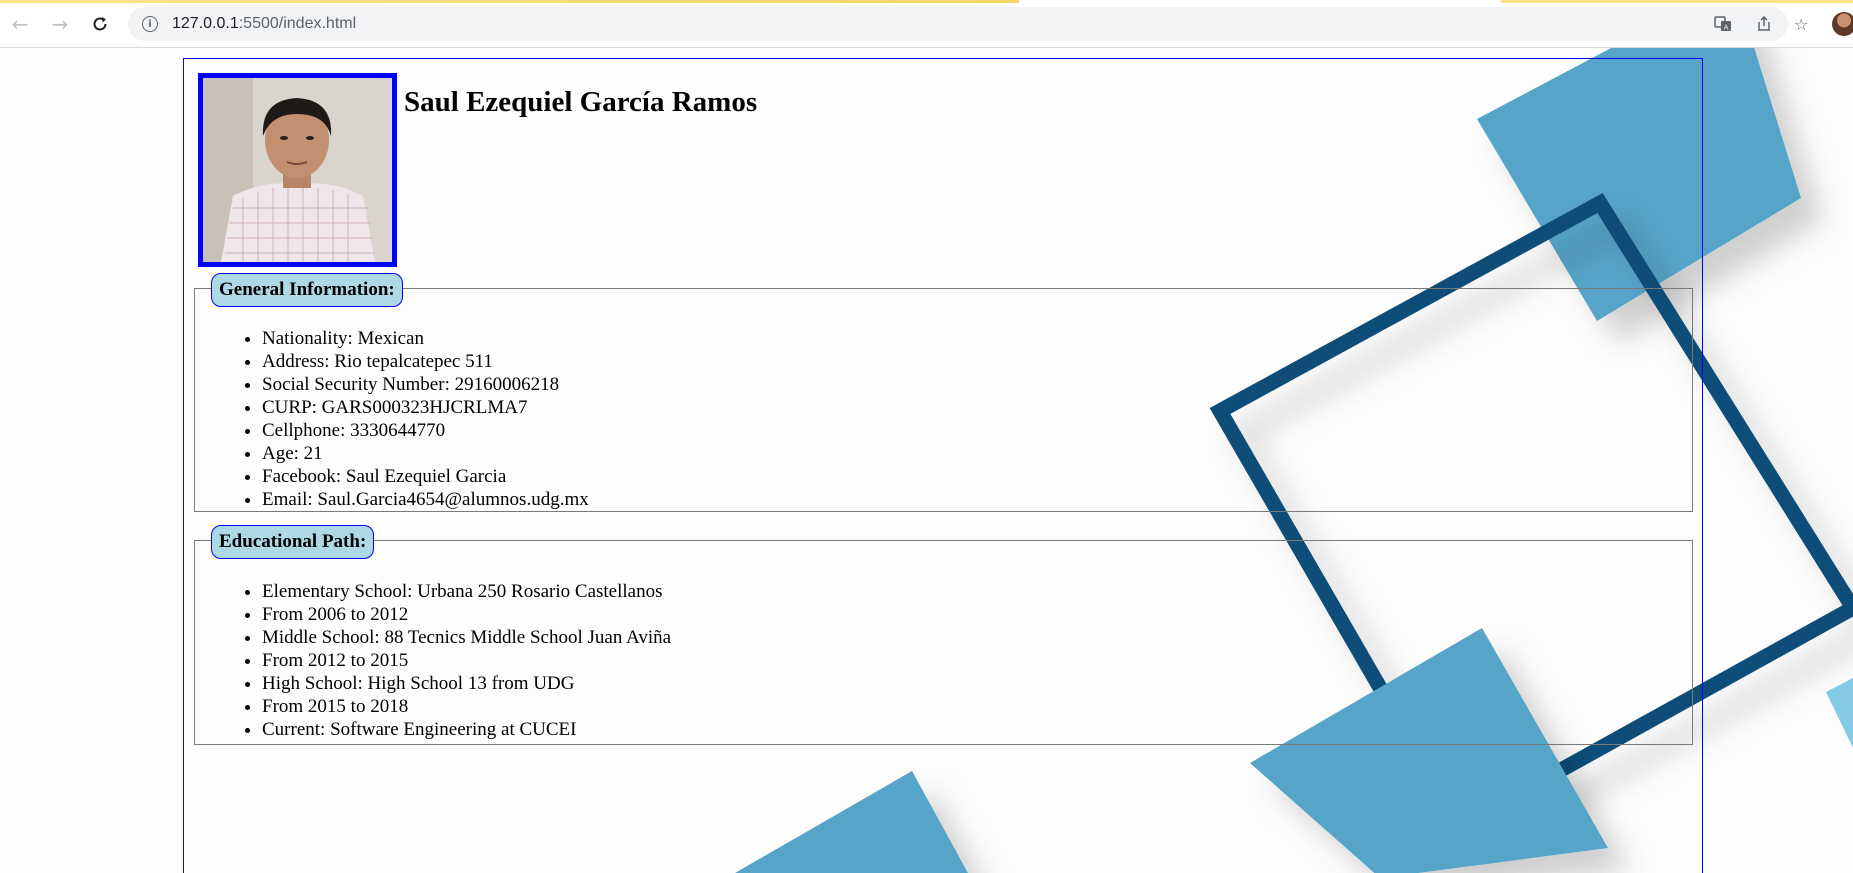 This screenshot has width=1853, height=873. Describe the element at coordinates (425, 476) in the screenshot. I see `general-info-item: Facebook: Saul Ezequiel Garcia` at that location.